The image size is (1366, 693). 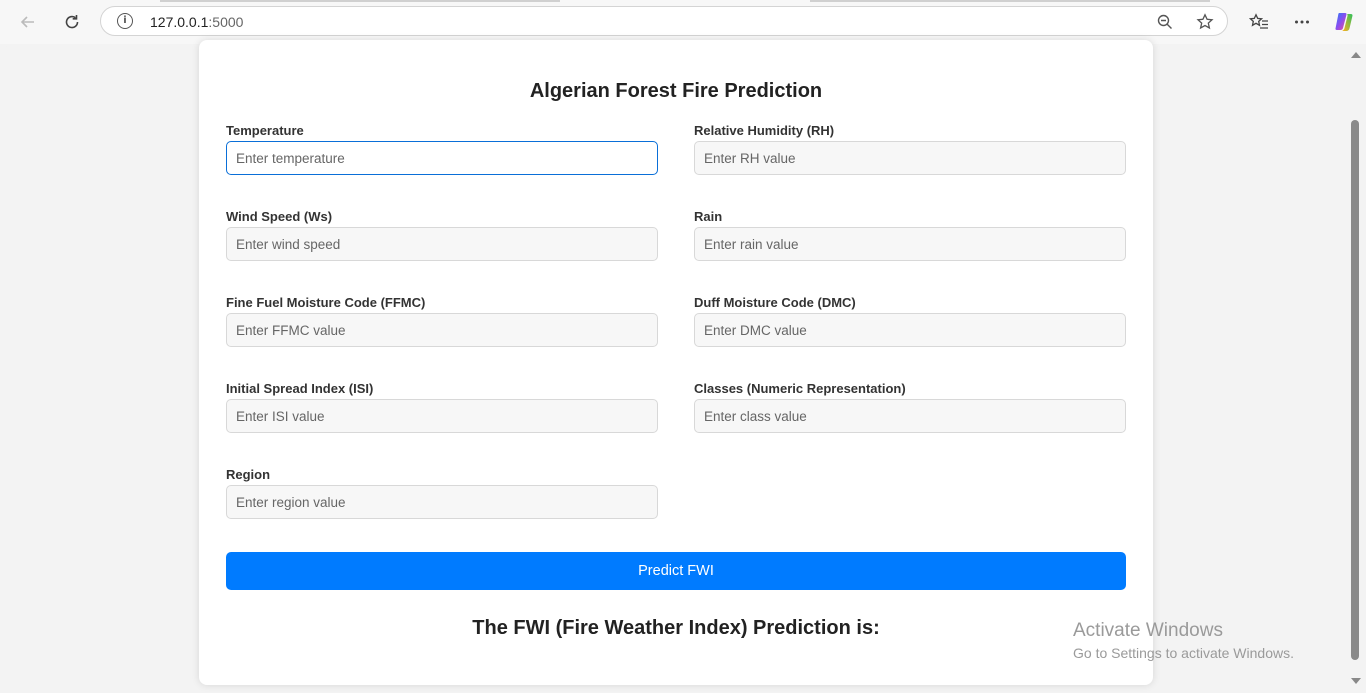 What do you see at coordinates (1356, 55) in the screenshot?
I see `scroll-up-arrow-icon` at bounding box center [1356, 55].